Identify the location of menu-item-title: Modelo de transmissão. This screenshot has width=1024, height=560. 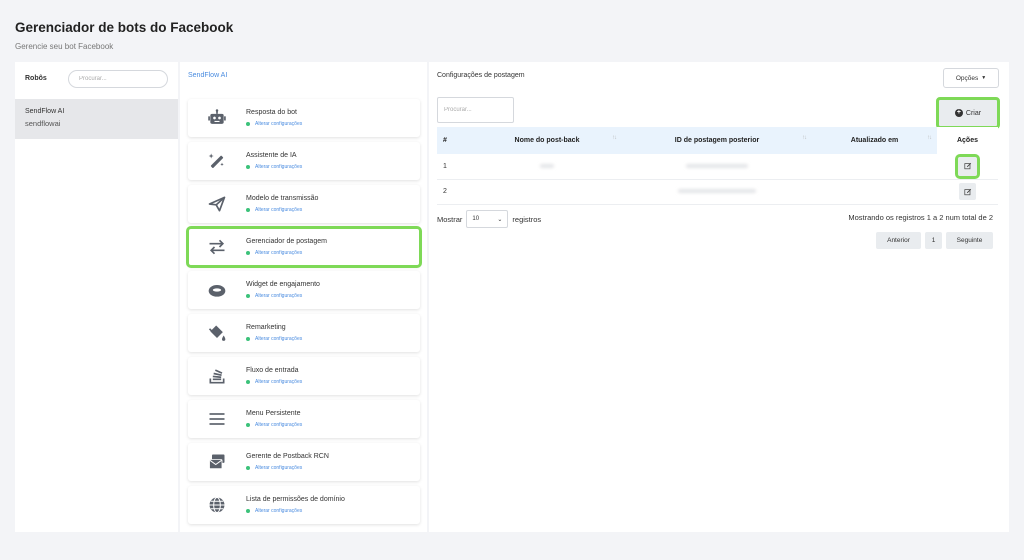
(282, 198).